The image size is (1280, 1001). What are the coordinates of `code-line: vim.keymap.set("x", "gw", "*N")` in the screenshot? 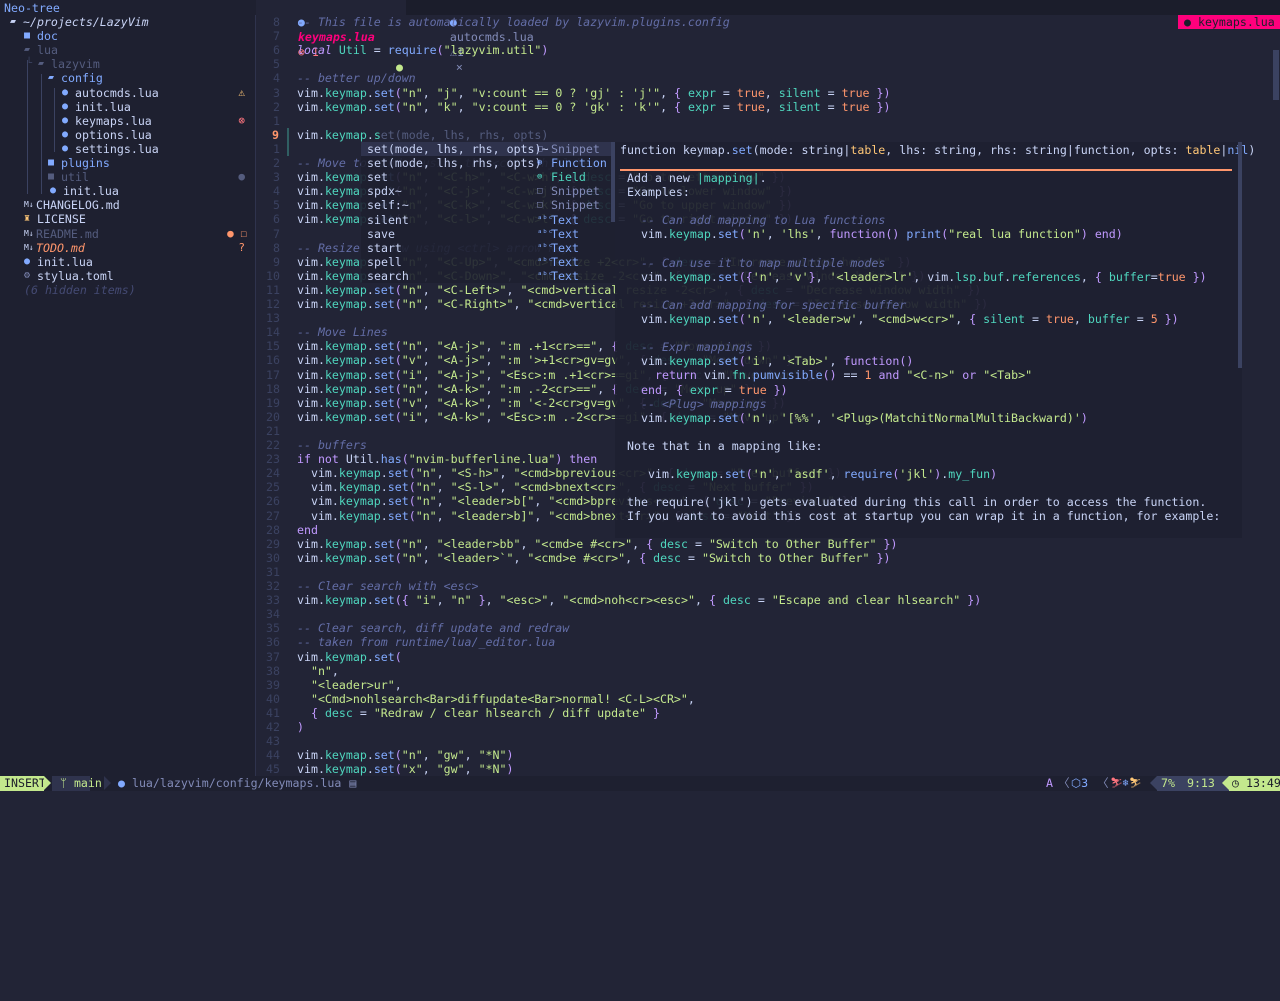 It's located at (405, 769).